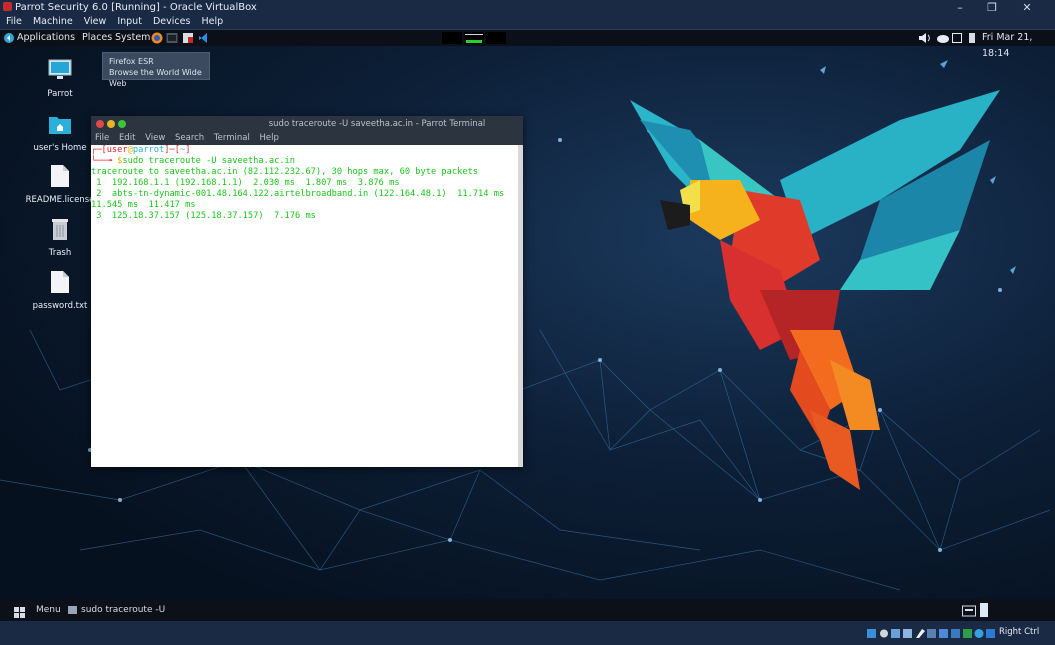 This screenshot has height=645, width=1055. What do you see at coordinates (53, 21) in the screenshot?
I see `vb-menu-machine: Machine` at bounding box center [53, 21].